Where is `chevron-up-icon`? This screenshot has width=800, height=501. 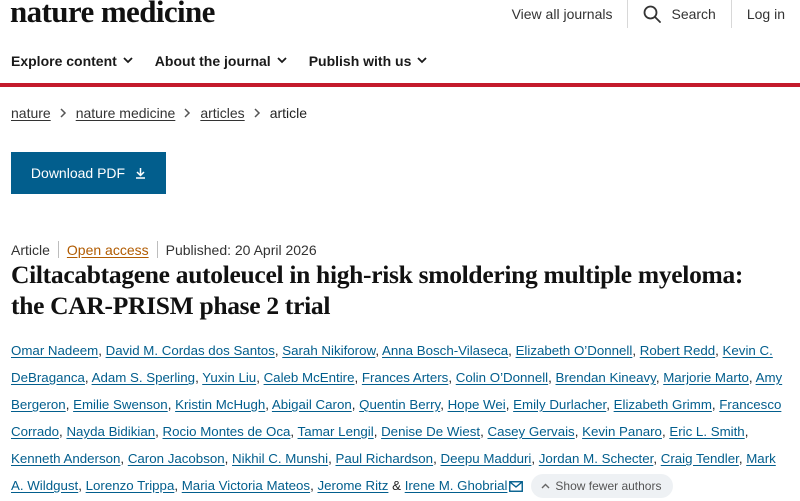
chevron-up-icon is located at coordinates (545, 486).